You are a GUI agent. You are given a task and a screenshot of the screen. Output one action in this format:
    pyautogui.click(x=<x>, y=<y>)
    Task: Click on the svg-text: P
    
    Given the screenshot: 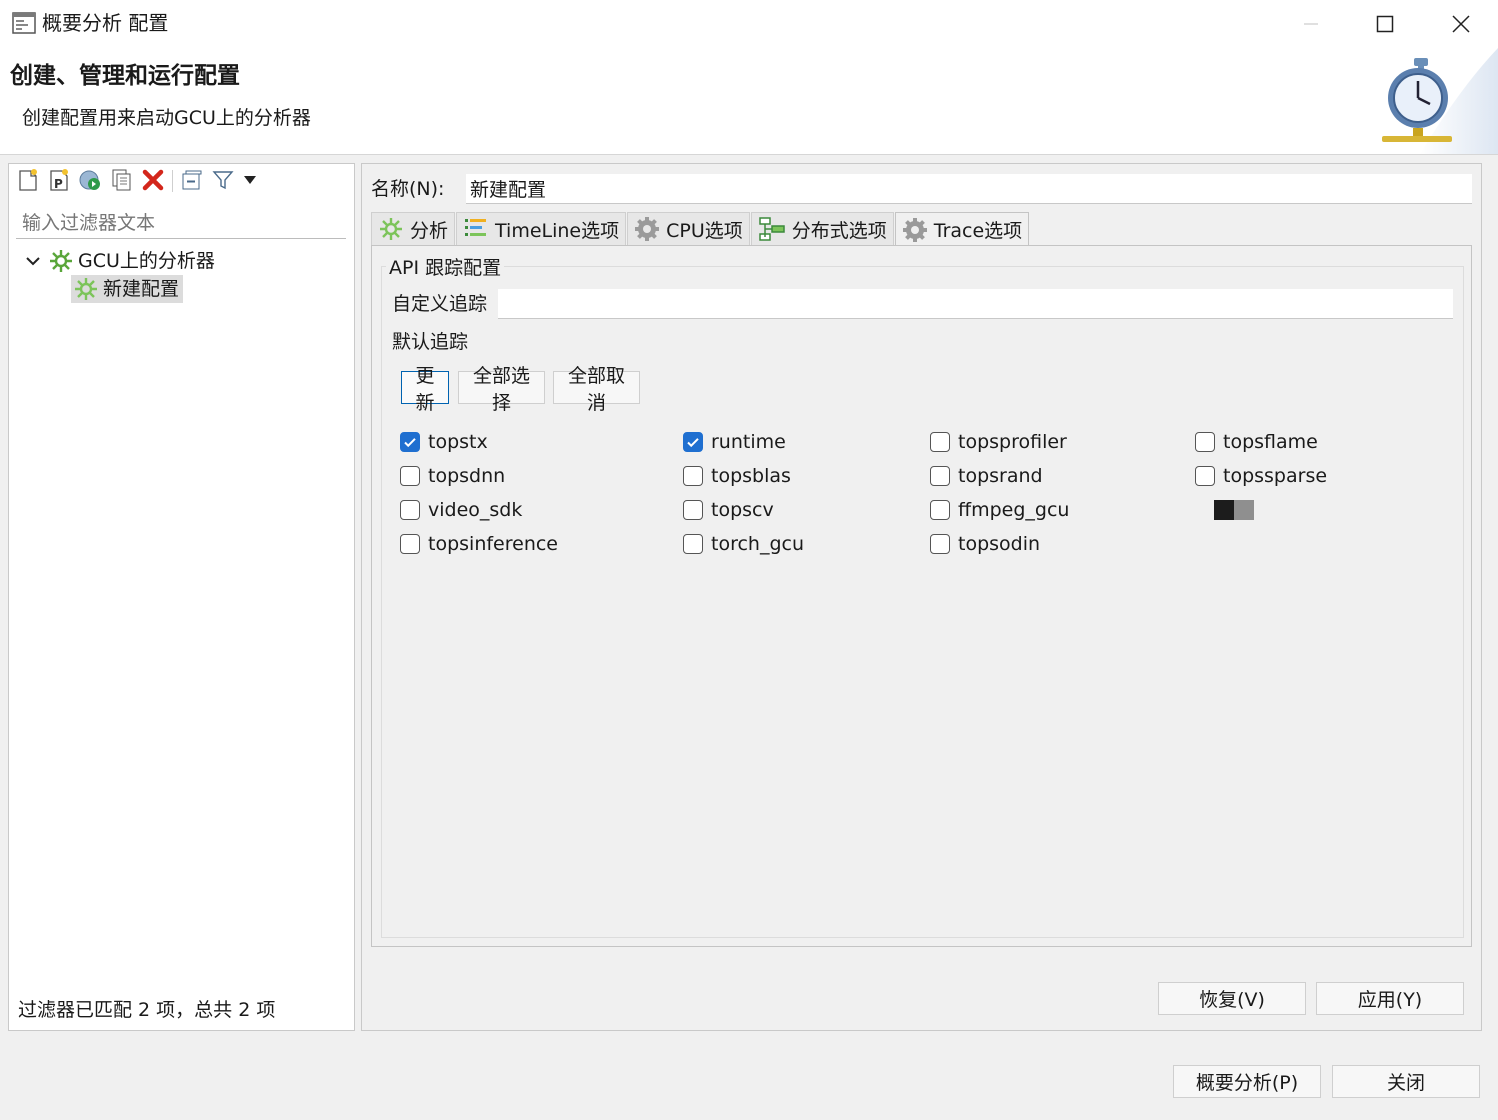 What is the action you would take?
    pyautogui.click(x=58, y=184)
    